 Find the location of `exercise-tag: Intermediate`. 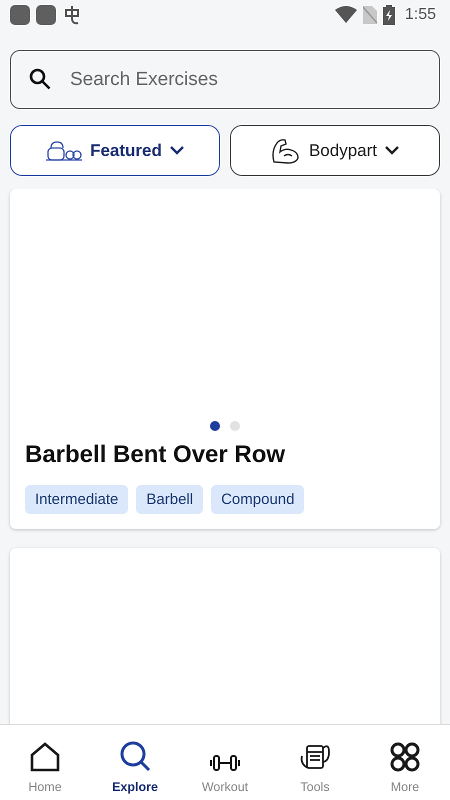

exercise-tag: Intermediate is located at coordinates (76, 499).